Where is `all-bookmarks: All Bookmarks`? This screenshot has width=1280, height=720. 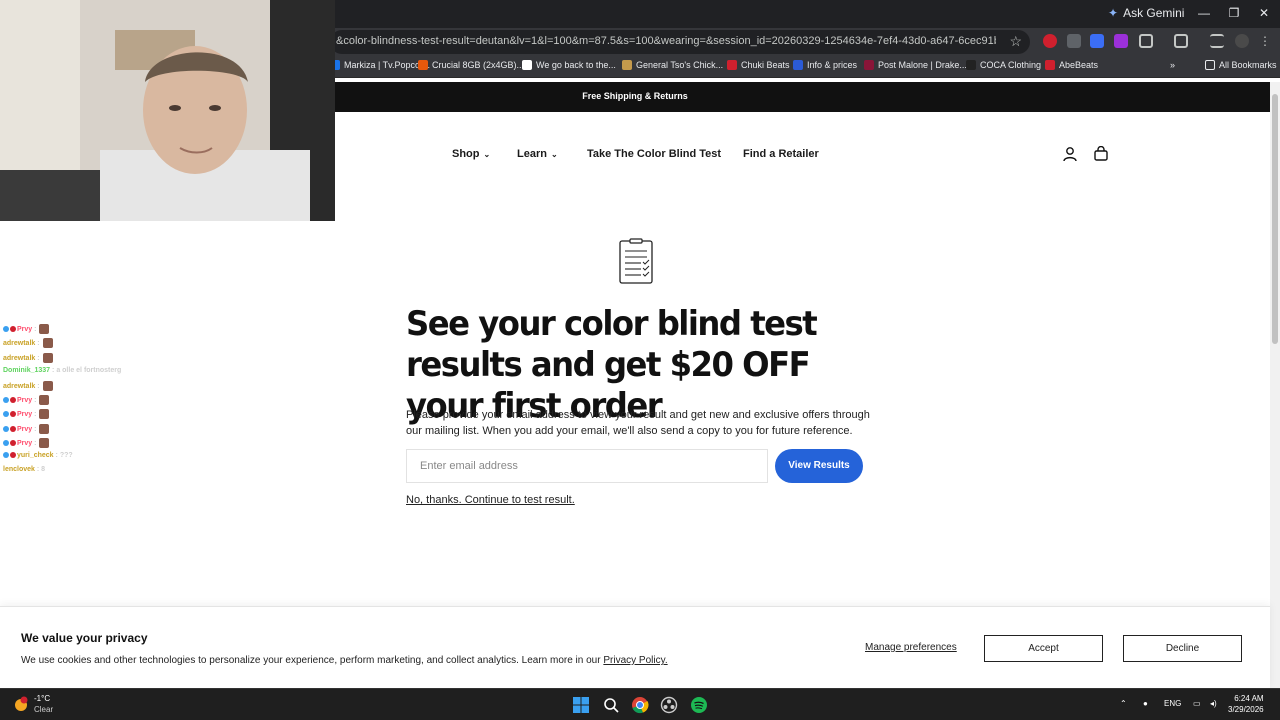 all-bookmarks: All Bookmarks is located at coordinates (1241, 65).